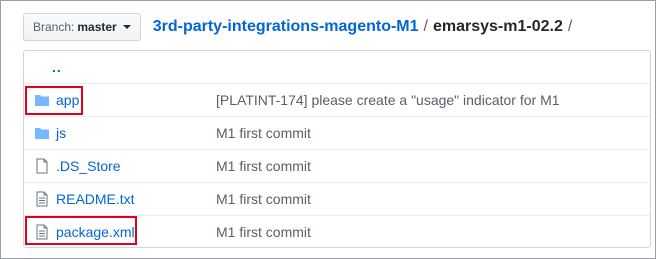 The height and width of the screenshot is (259, 656). Describe the element at coordinates (81, 230) in the screenshot. I see `highlight-box-package-xml` at that location.